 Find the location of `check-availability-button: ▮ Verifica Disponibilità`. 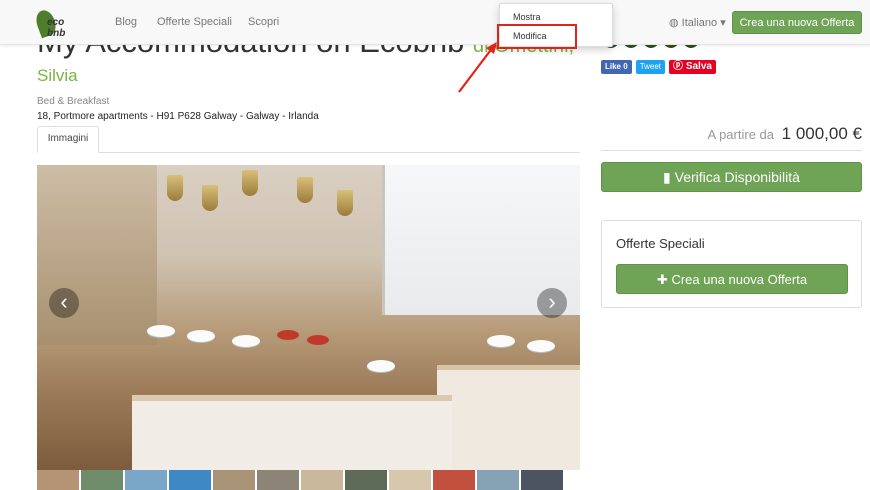

check-availability-button: ▮ Verifica Disponibilità is located at coordinates (731, 177).